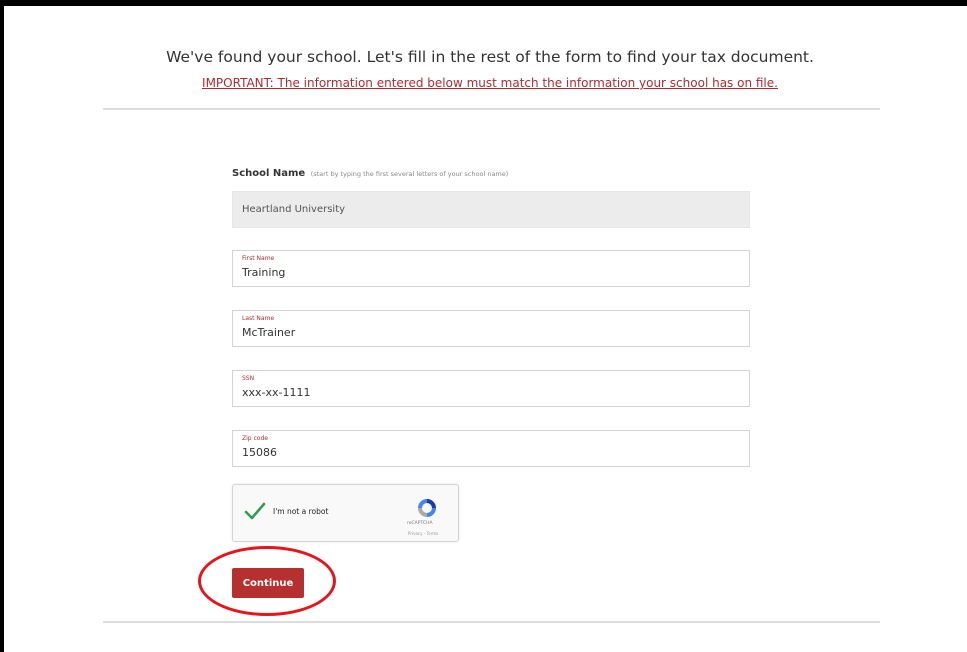  Describe the element at coordinates (420, 523) in the screenshot. I see `recaptcha-brand: reCAPTCHA` at that location.